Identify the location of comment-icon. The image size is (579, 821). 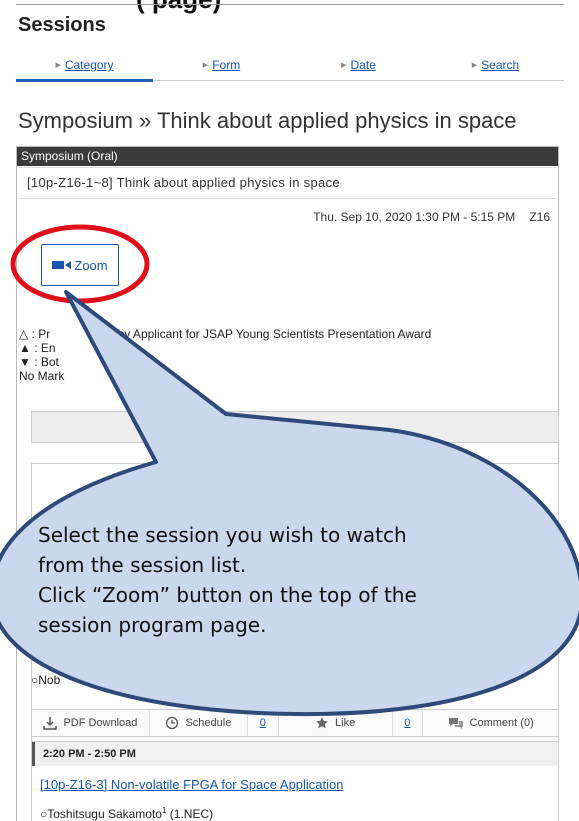
(455, 723).